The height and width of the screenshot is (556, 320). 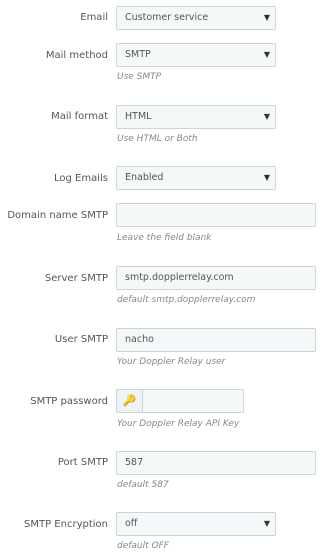 I want to click on log-emails-label: Log Emails, so click(x=81, y=178).